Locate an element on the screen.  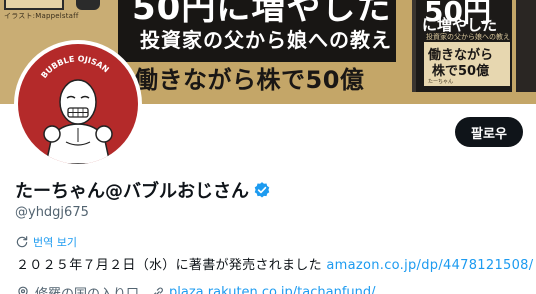
profile-location: 修羅の国の入り口 is located at coordinates (87, 288).